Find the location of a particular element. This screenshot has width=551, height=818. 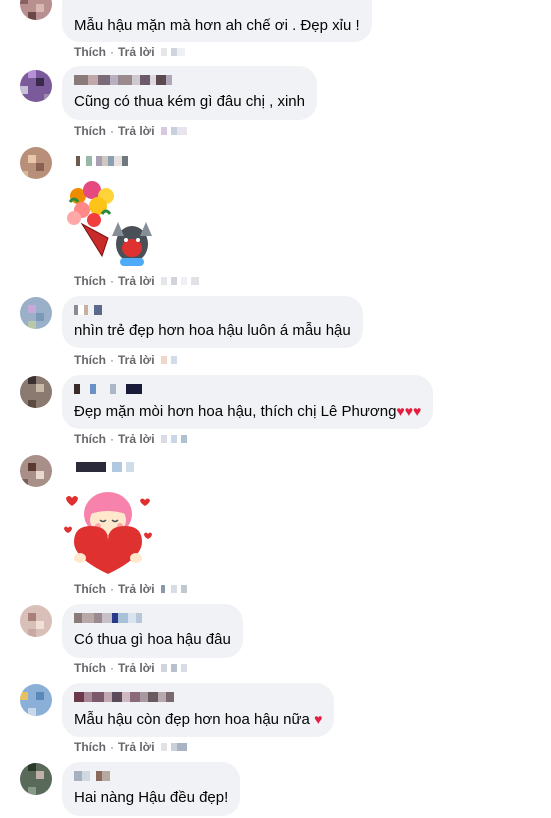

comment-bubble: Hai nàng Hậu đều đẹp! is located at coordinates (151, 789).